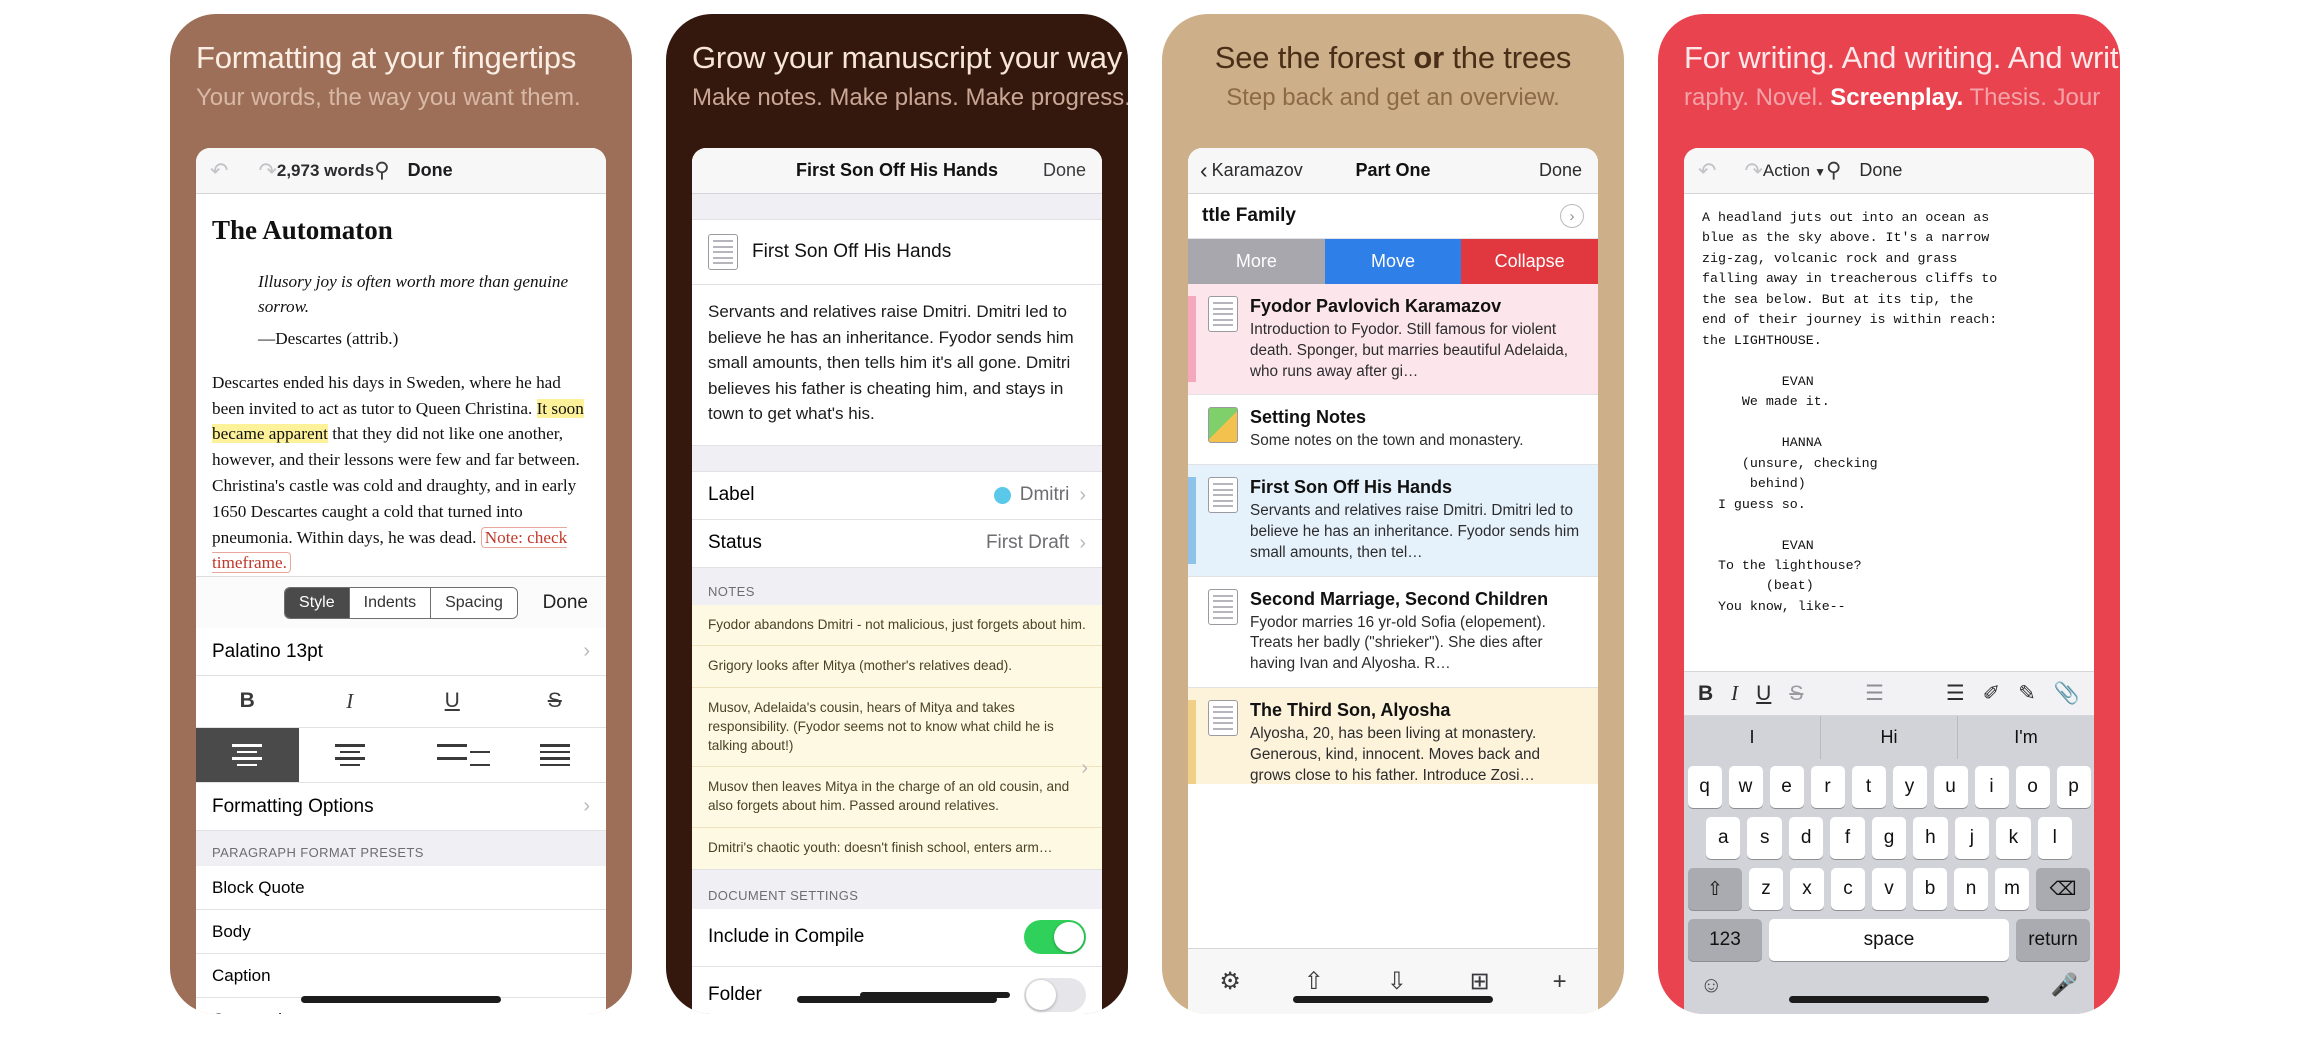 The image size is (2308, 1056). I want to click on align-right-icon, so click(452, 755).